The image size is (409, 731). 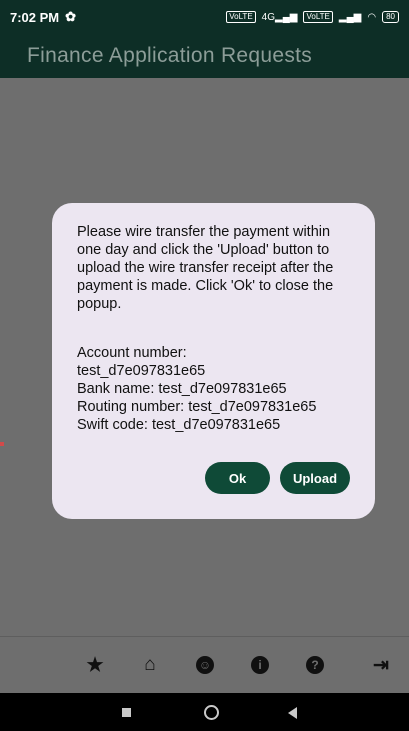 I want to click on status-indicators: VoLTE 4G▂▄▆ VoLTE ▂▄▆ ◠ 80, so click(x=312, y=17).